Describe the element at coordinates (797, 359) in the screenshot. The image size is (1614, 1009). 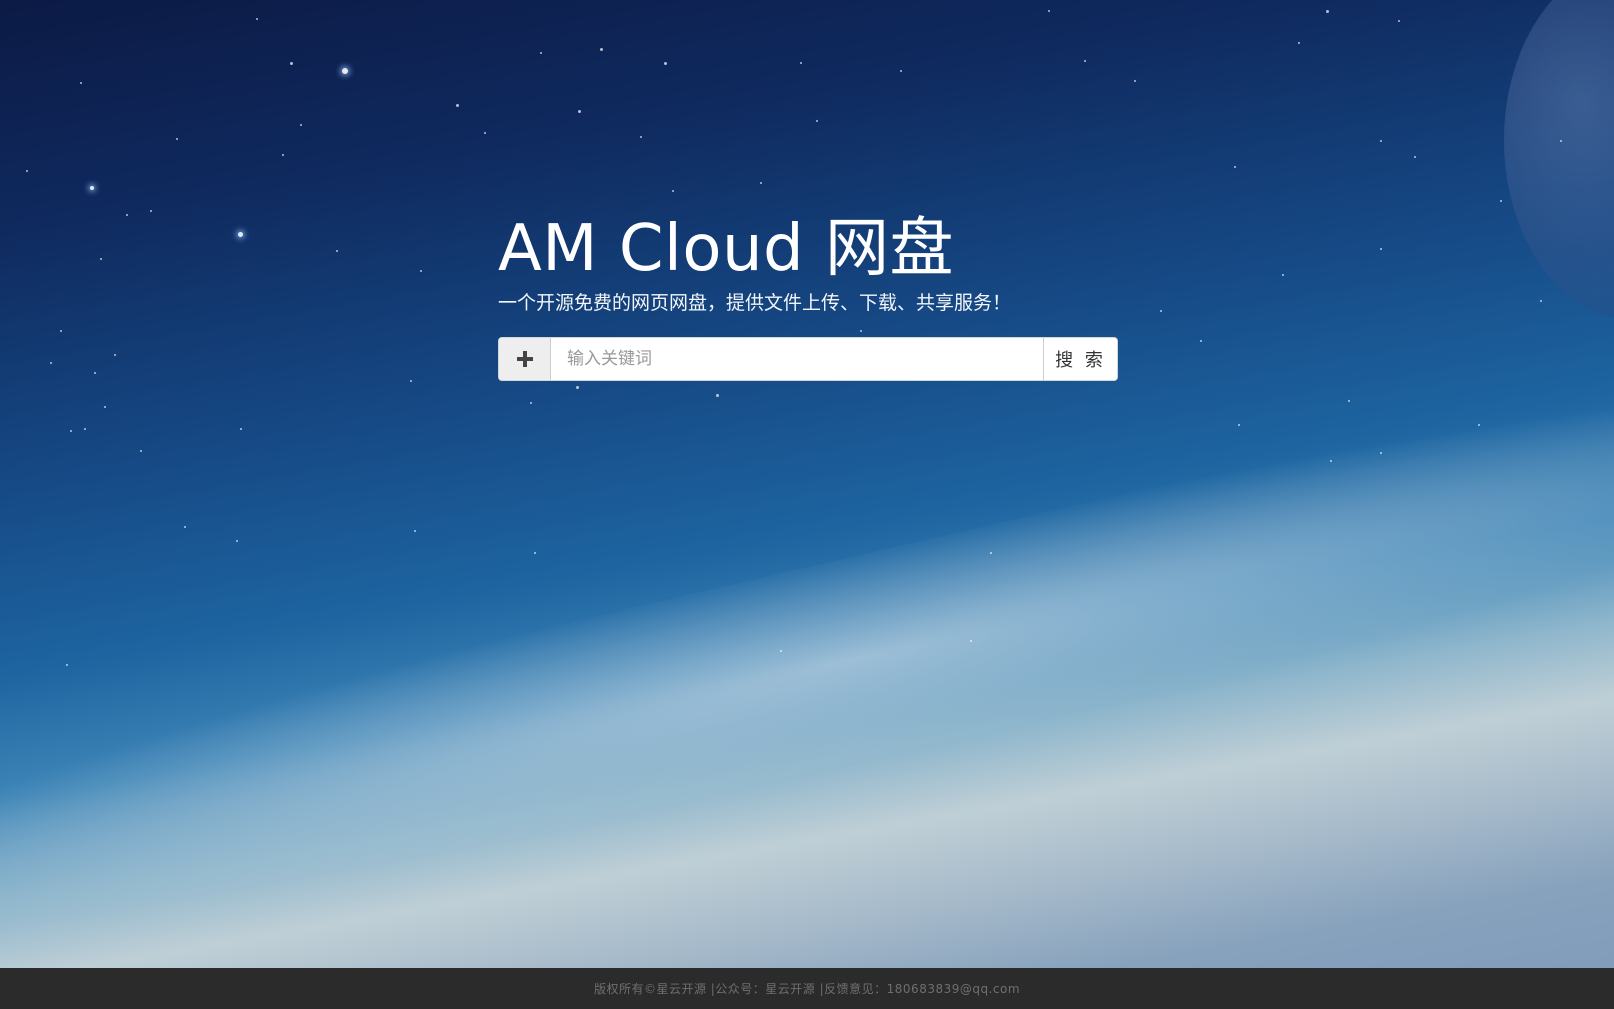
I see `search-input` at that location.